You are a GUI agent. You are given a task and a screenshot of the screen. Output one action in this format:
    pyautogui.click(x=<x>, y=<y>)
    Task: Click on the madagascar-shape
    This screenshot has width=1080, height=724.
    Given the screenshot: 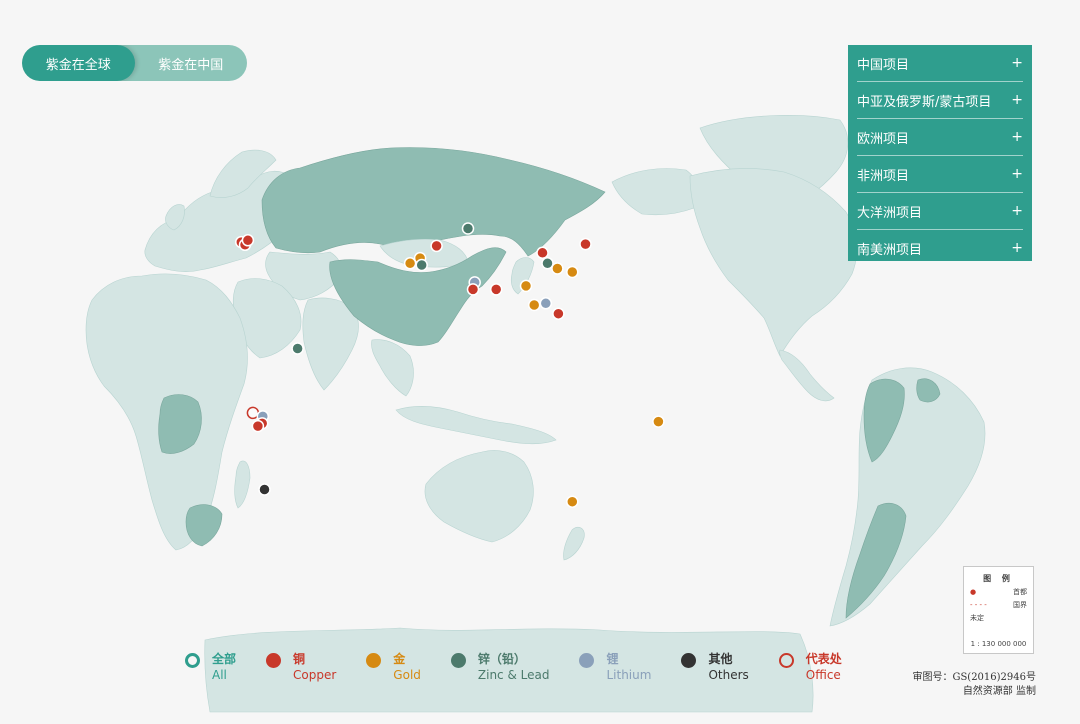 What is the action you would take?
    pyautogui.click(x=242, y=484)
    